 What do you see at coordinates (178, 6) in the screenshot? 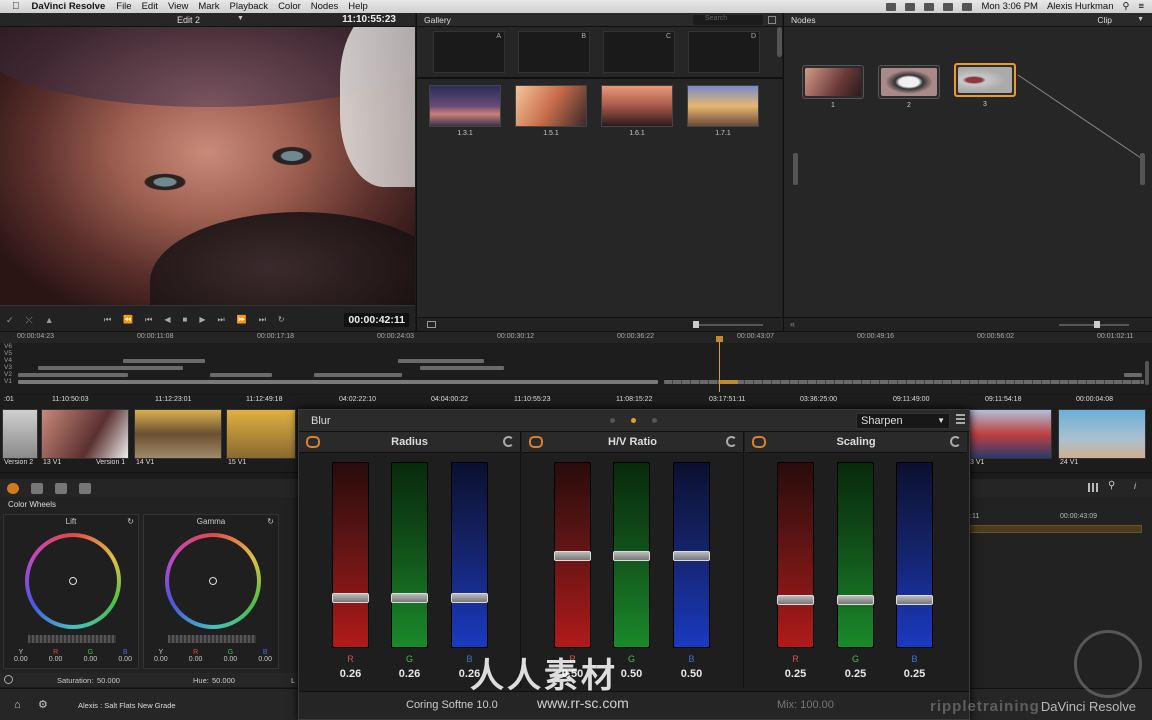
I see `menu-view: View` at bounding box center [178, 6].